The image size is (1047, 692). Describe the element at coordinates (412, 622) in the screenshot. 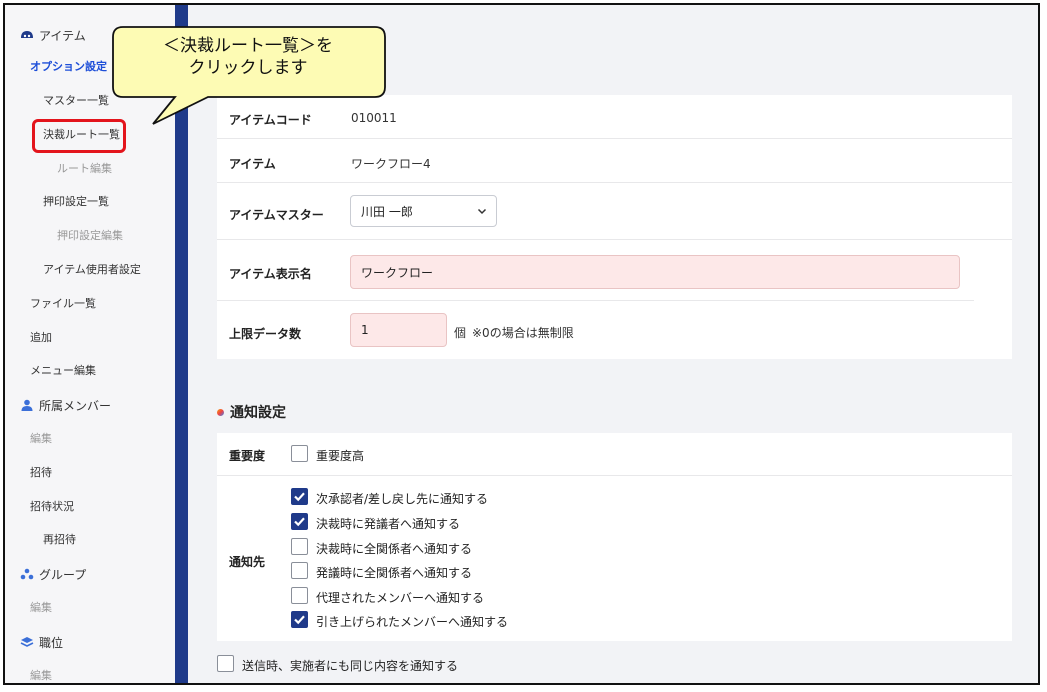

I see `notify-option-label: 引き上げられたメンバーへ通知する` at that location.